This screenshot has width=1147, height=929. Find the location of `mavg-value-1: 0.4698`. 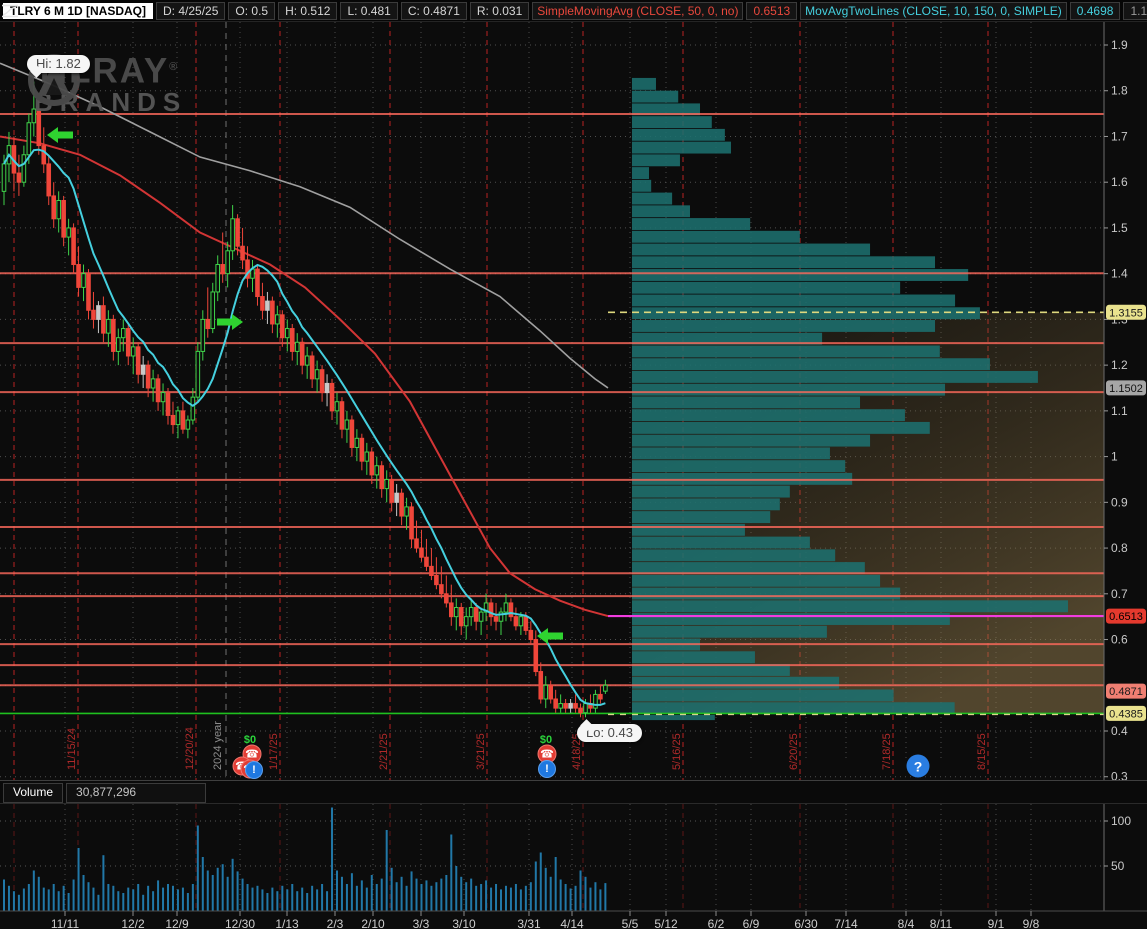

mavg-value-1: 0.4698 is located at coordinates (1095, 10).